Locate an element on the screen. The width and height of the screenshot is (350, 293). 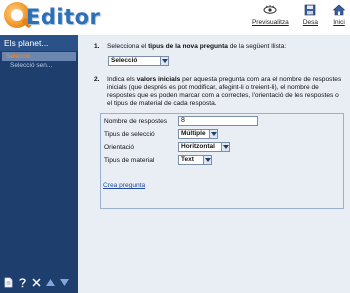
material-type-value: Text is located at coordinates (187, 159).